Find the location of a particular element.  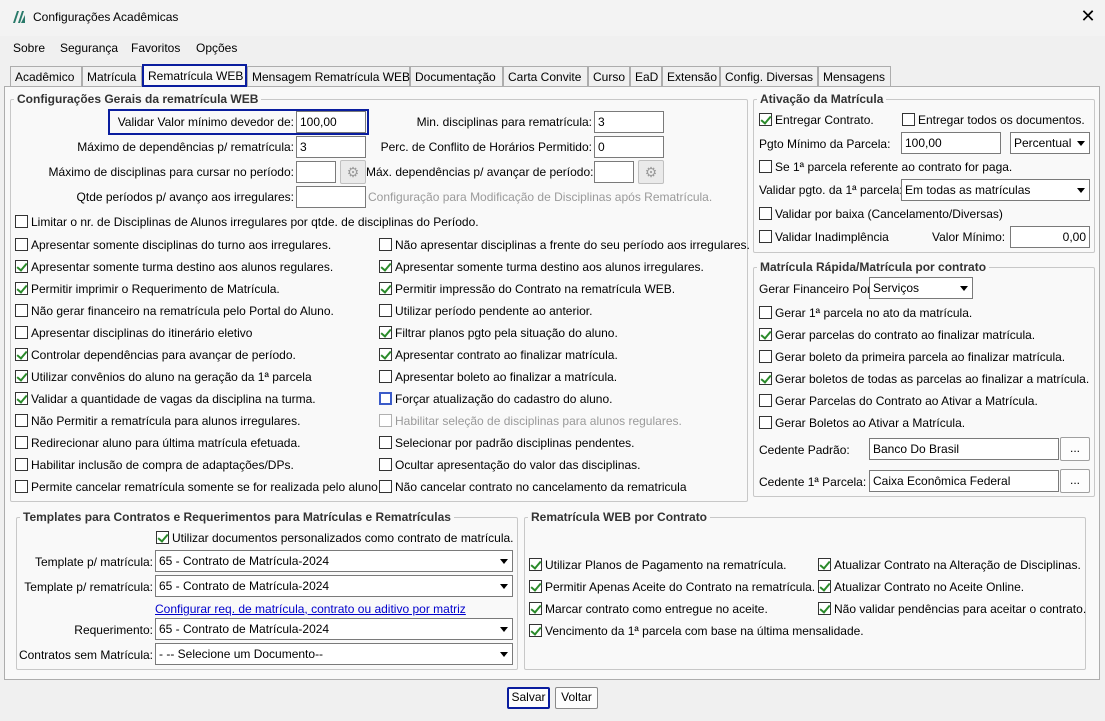

max-disc-input is located at coordinates (316, 172).